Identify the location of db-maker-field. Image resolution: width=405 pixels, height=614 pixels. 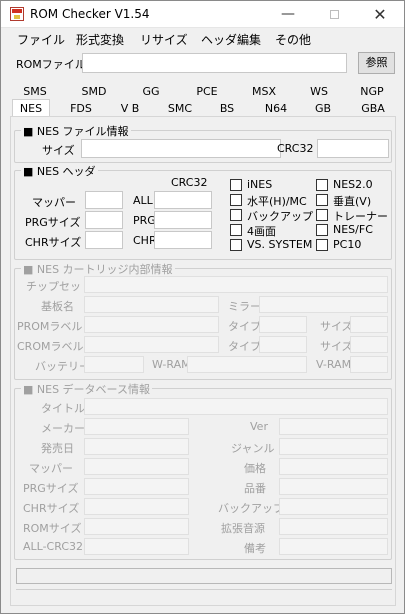
(136, 426).